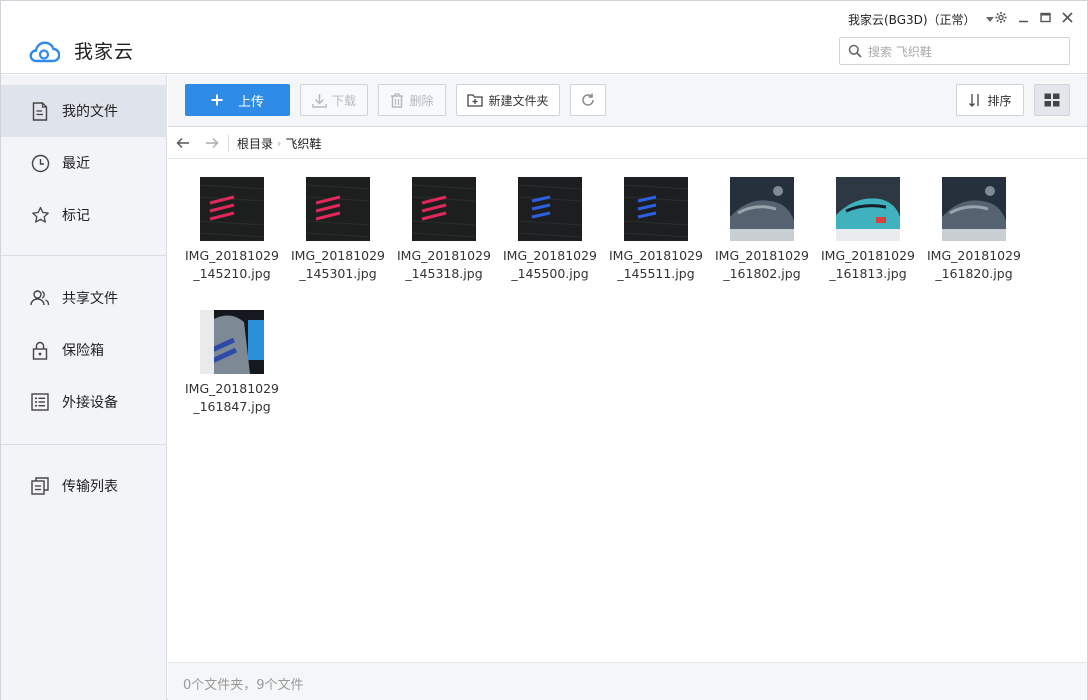 The height and width of the screenshot is (700, 1088). Describe the element at coordinates (544, 37) in the screenshot. I see `title-bar: 我家云 我家云(BG3D)（正常）` at that location.